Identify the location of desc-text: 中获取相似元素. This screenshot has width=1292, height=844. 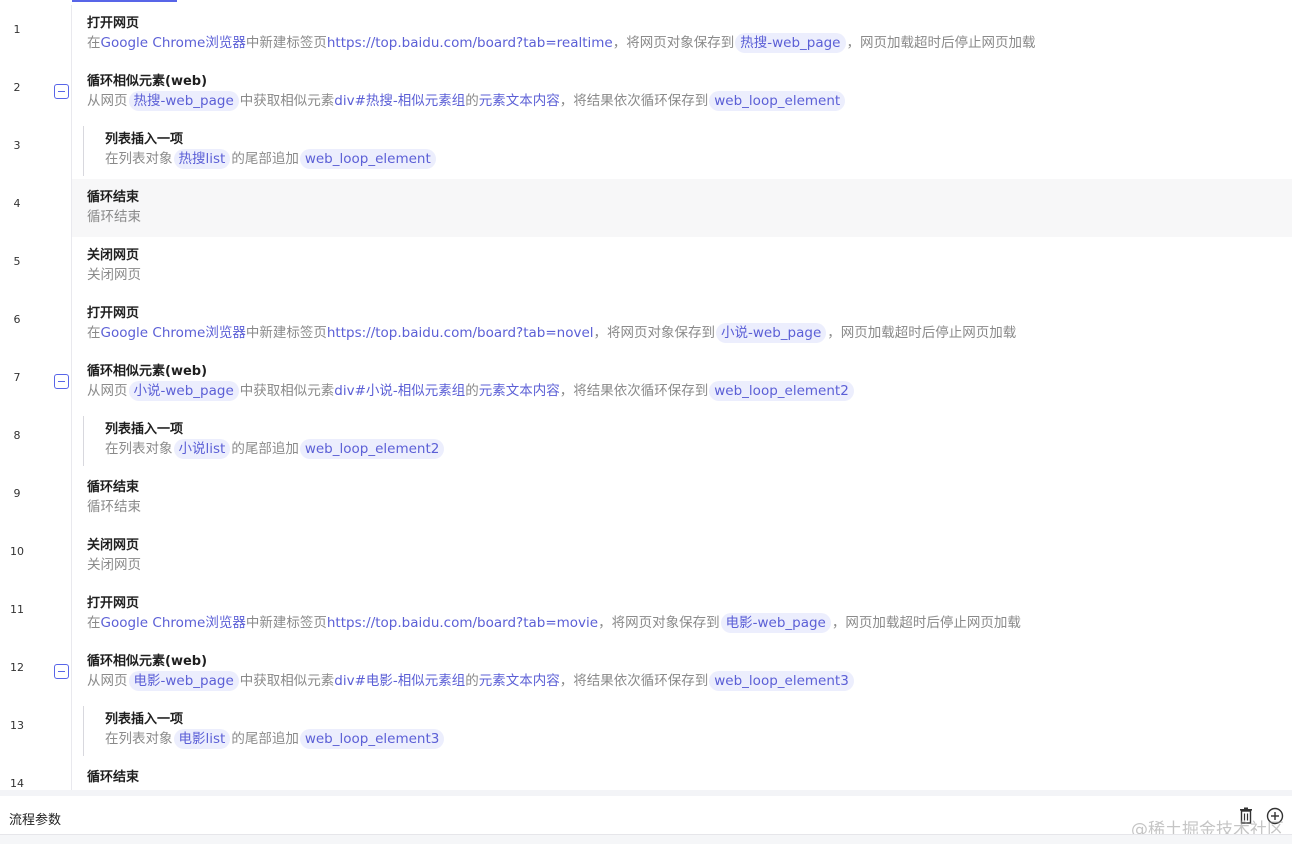
(287, 681).